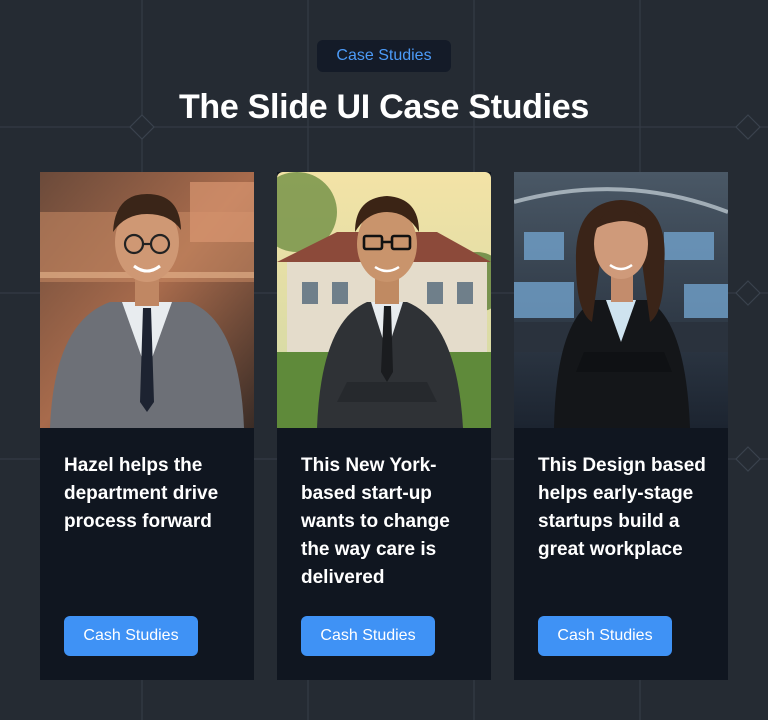 The height and width of the screenshot is (720, 768). What do you see at coordinates (131, 636) in the screenshot?
I see `card-1-cash-studies-button: Cash Studies` at bounding box center [131, 636].